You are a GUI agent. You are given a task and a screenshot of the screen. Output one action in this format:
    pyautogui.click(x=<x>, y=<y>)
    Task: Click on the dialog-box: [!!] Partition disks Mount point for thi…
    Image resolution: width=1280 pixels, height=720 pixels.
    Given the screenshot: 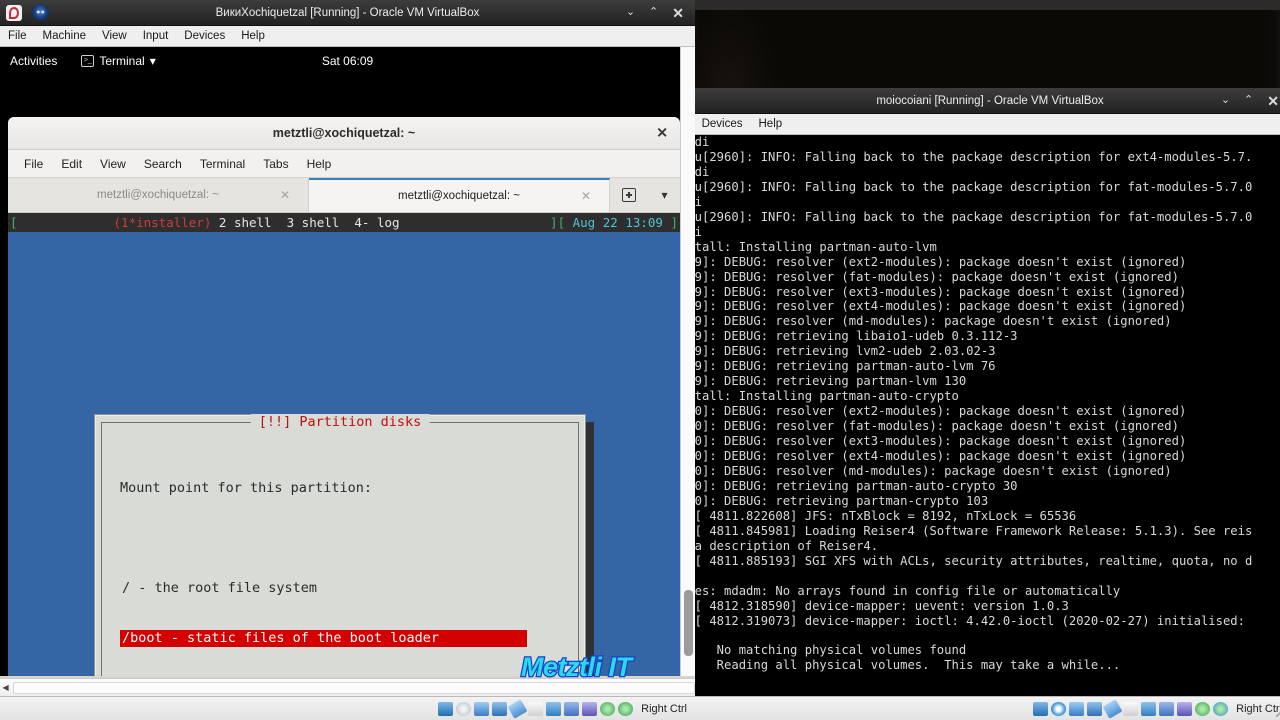 What is the action you would take?
    pyautogui.click(x=340, y=545)
    